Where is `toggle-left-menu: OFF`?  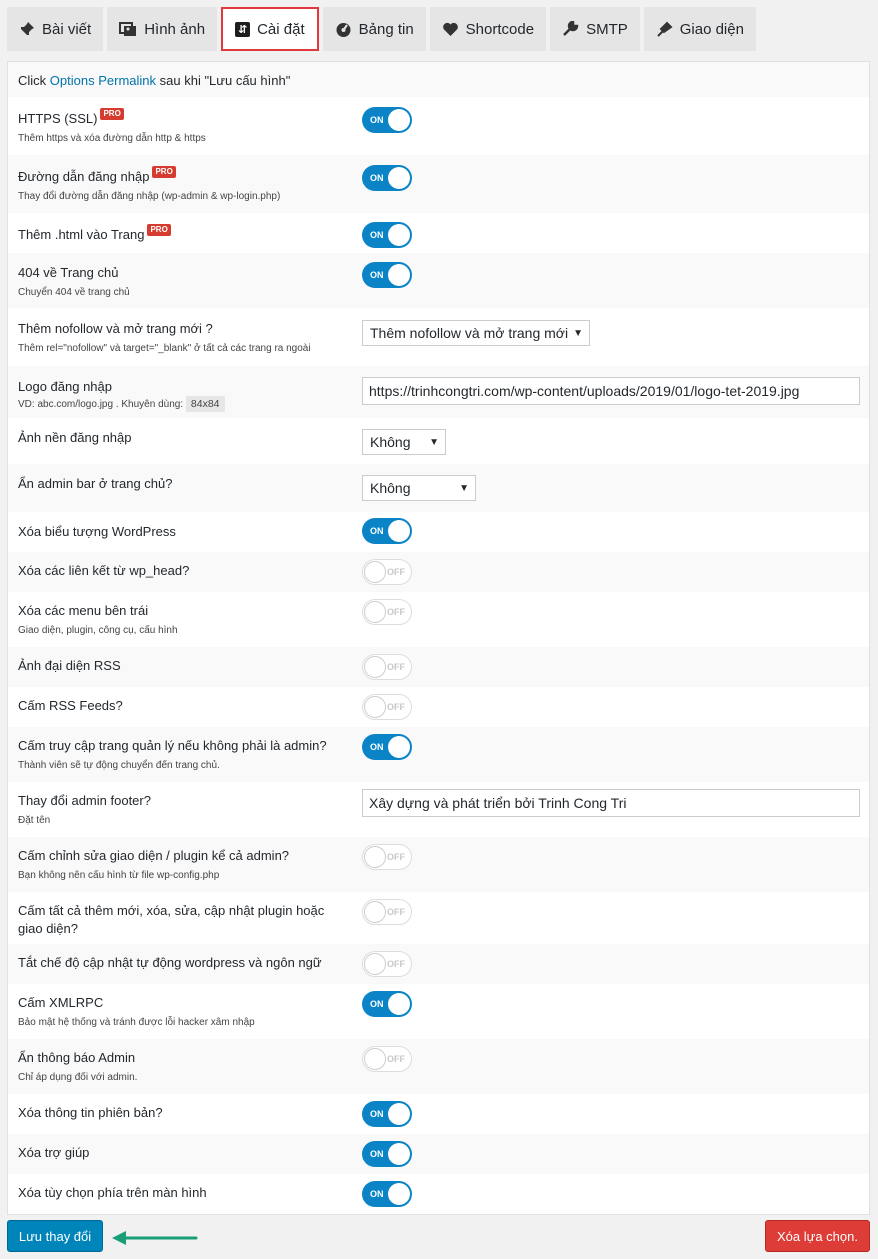
toggle-left-menu: OFF is located at coordinates (387, 612).